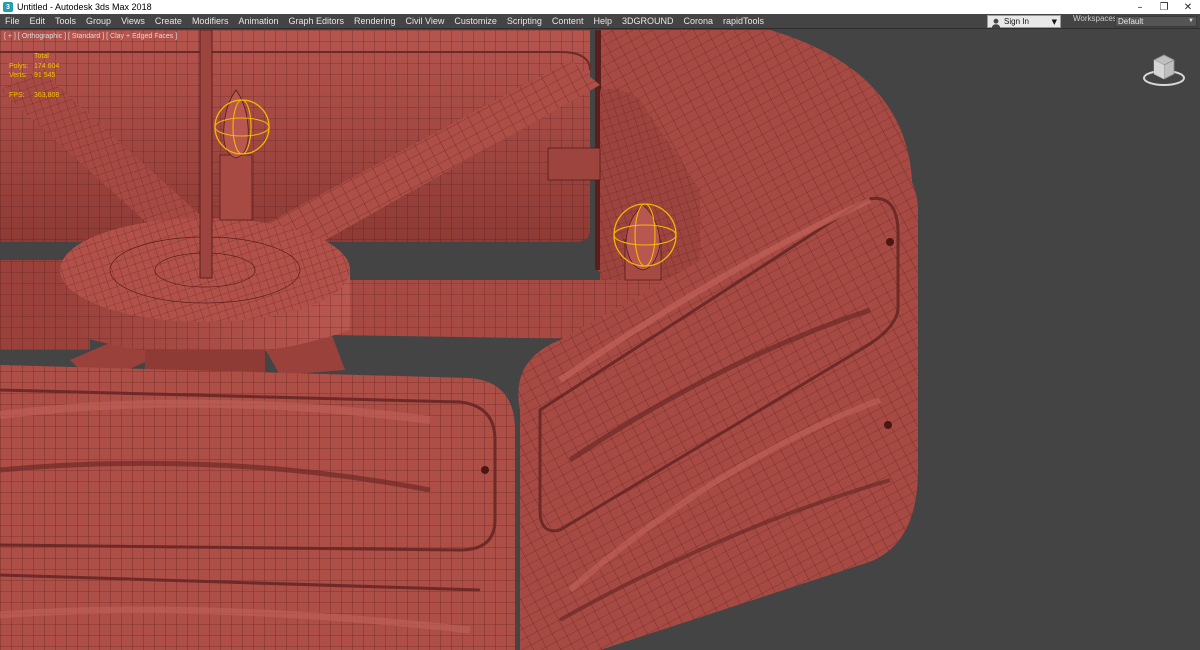 This screenshot has width=1200, height=650. I want to click on window-controls: – ❐ ✕, so click(1164, 7).